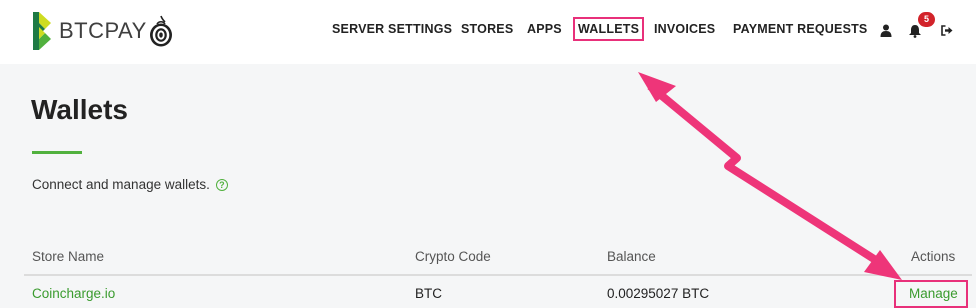 The image size is (976, 308). Describe the element at coordinates (42, 31) in the screenshot. I see `btcpay-logo-icon` at that location.